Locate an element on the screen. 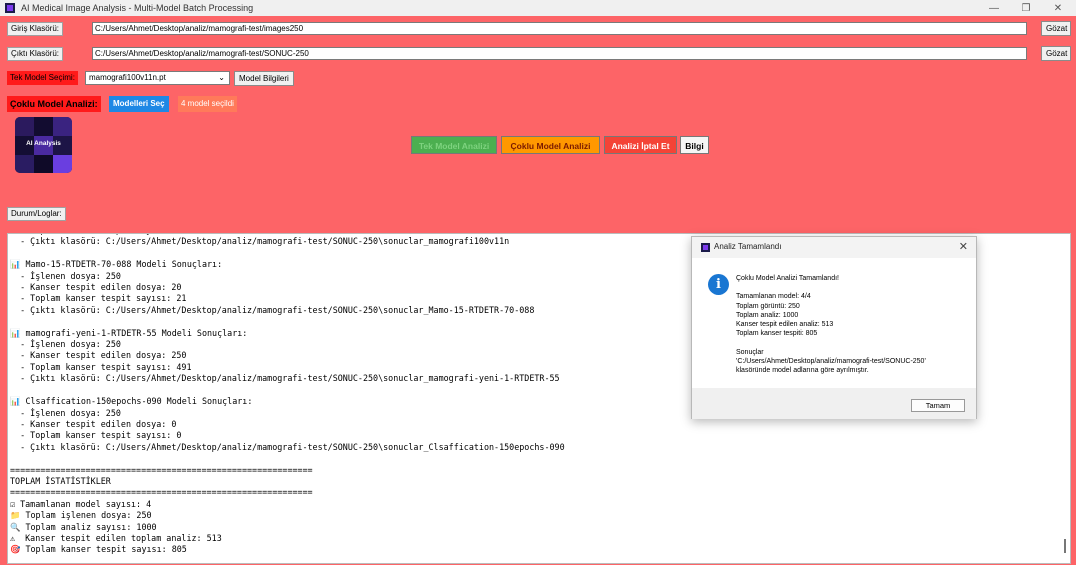  minimize-icon: — is located at coordinates (994, 8).